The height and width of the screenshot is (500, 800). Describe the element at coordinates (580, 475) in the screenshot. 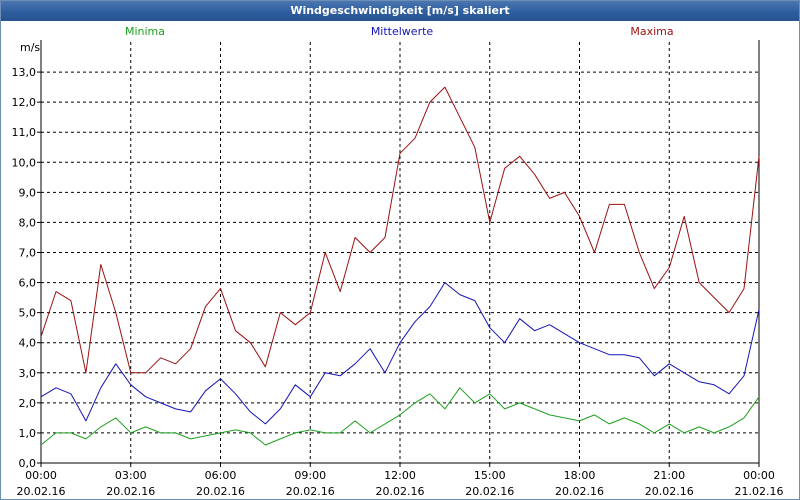

I see `x-tick-time: 18:00` at that location.